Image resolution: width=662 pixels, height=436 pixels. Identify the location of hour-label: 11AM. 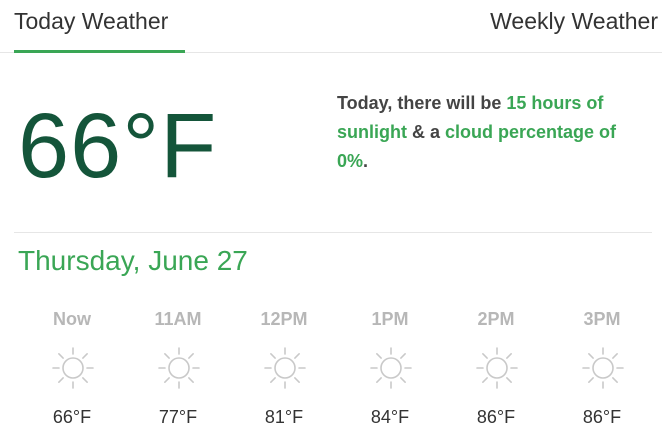
(178, 319).